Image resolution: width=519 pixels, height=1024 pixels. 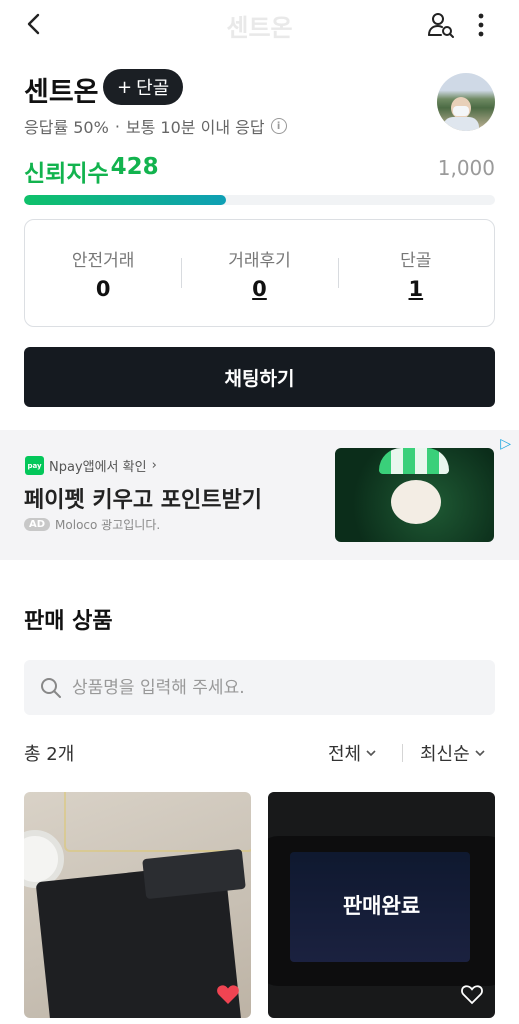 I want to click on ad-image, so click(x=414, y=495).